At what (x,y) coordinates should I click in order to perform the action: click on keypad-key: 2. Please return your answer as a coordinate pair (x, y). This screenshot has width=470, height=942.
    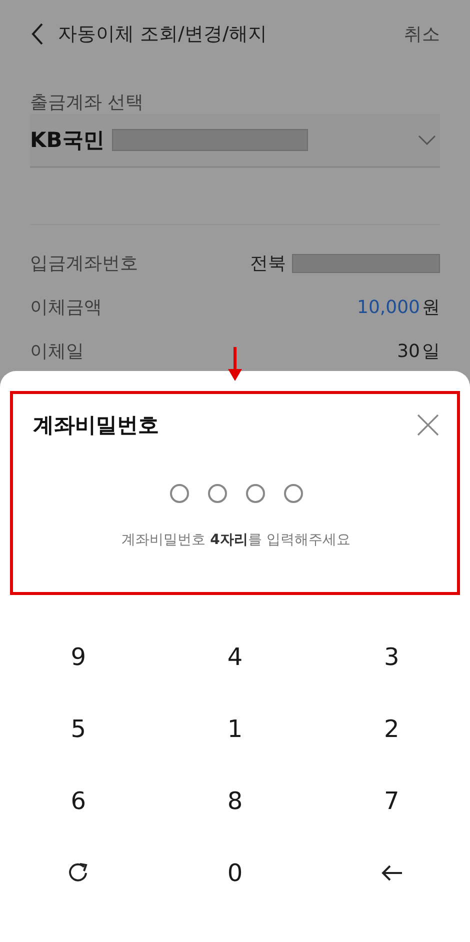
    Looking at the image, I should click on (392, 729).